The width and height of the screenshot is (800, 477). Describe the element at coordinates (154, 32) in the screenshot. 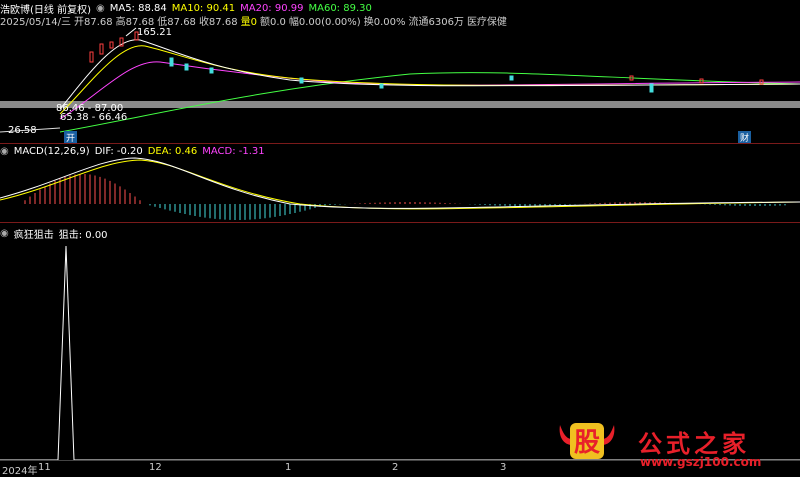

I see `peak-label: 165.21` at that location.